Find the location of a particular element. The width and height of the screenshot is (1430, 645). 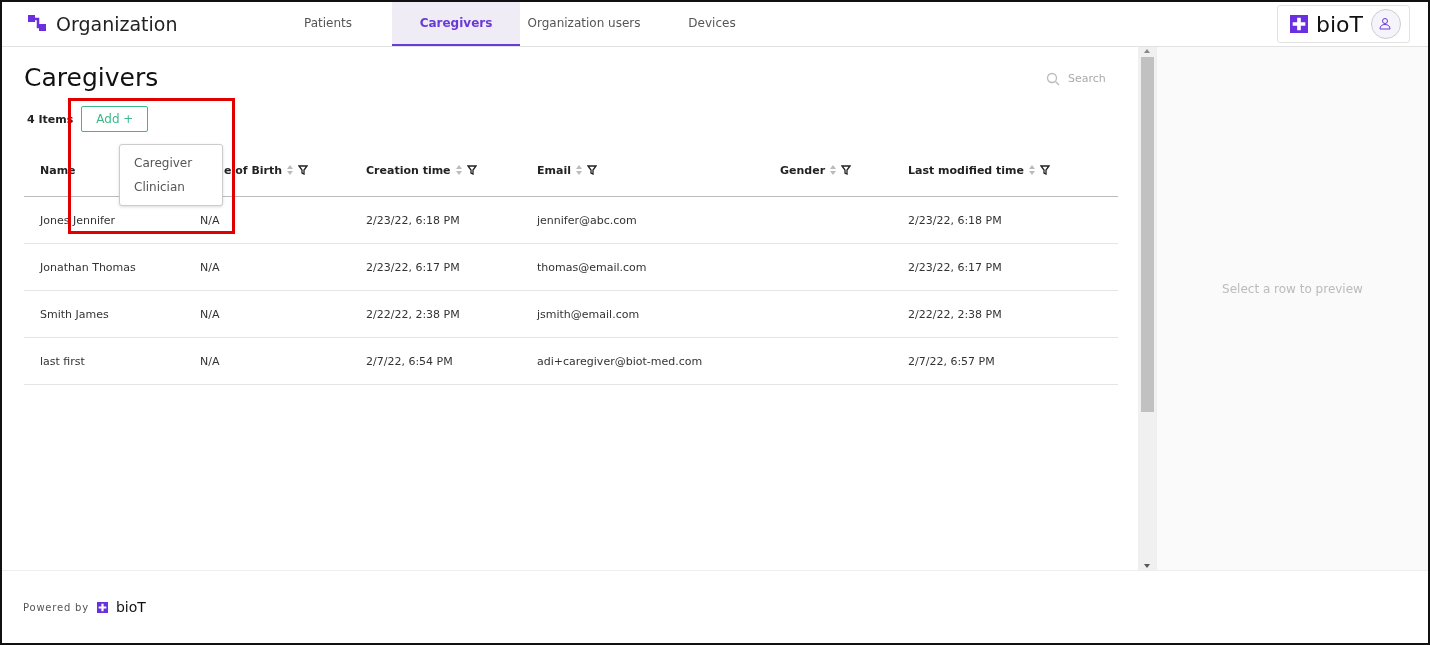

table-cell-text: thomas@email.com is located at coordinates (592, 267).